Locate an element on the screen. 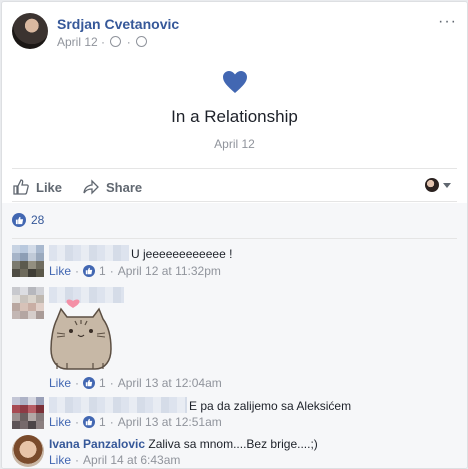  comment-meta: Like · 1 · April 13 at 12:51am is located at coordinates (135, 422).